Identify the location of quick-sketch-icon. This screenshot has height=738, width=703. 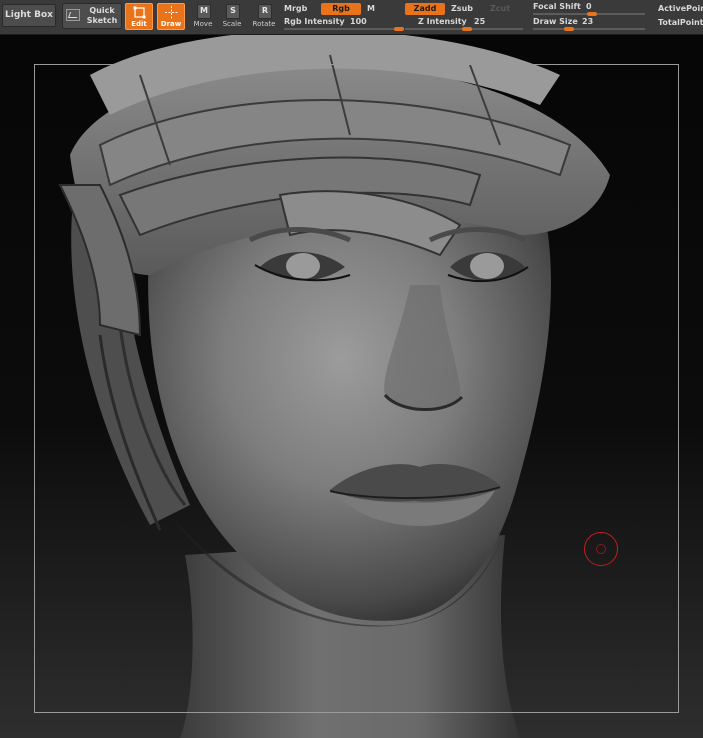
(73, 15).